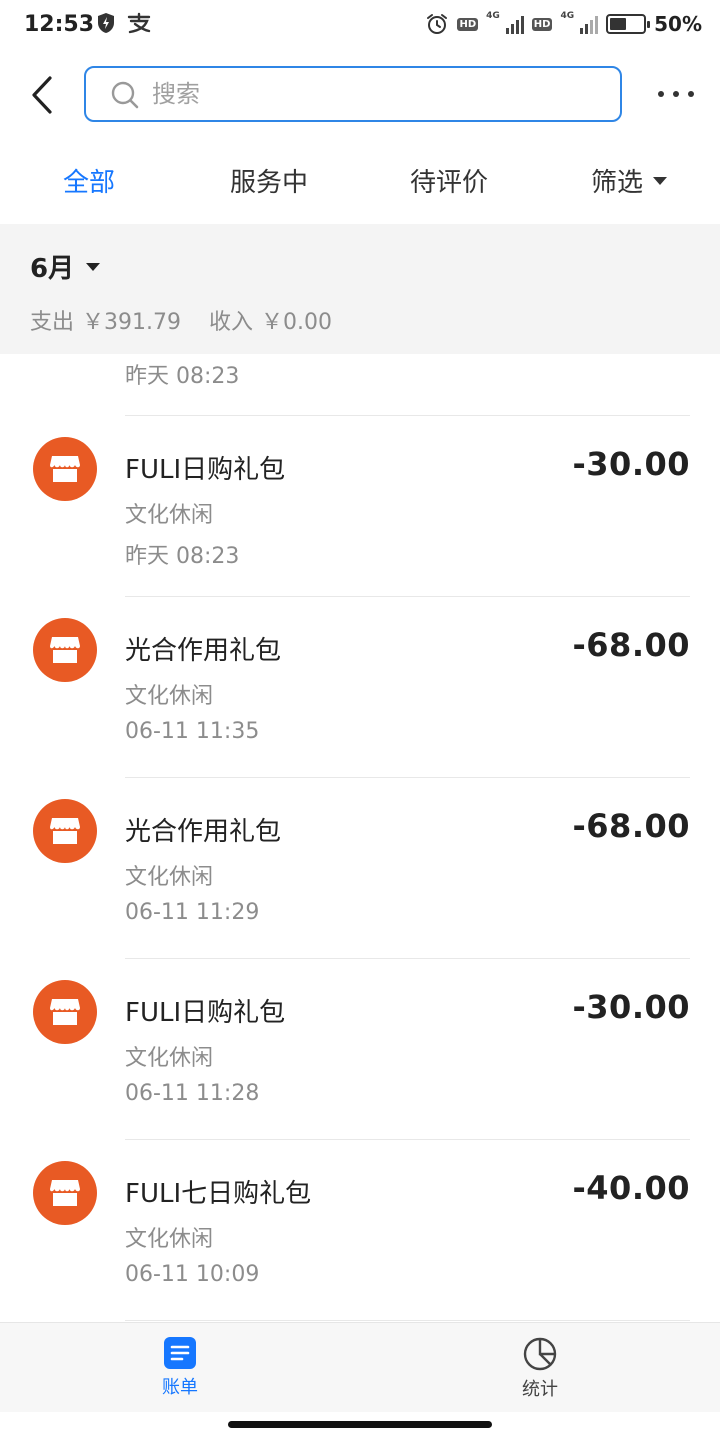  What do you see at coordinates (563, 23) in the screenshot?
I see `status-right-icons: HD 4G HD 4G 50%` at bounding box center [563, 23].